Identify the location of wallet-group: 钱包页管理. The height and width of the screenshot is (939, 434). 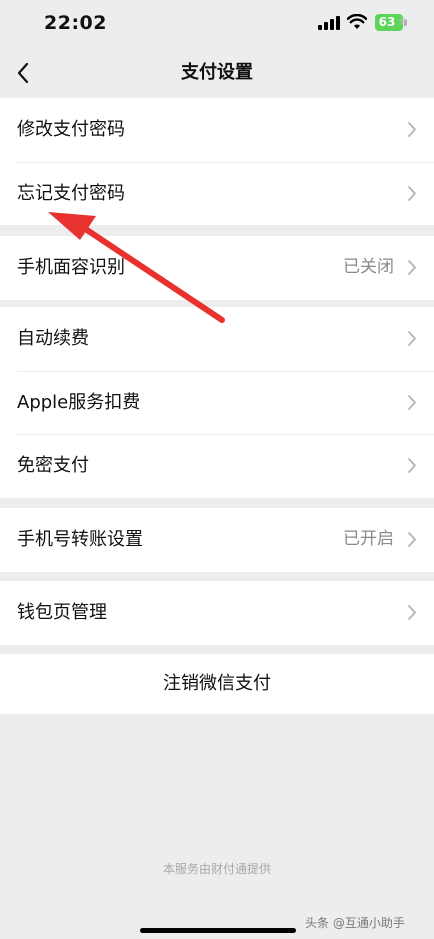
(217, 613).